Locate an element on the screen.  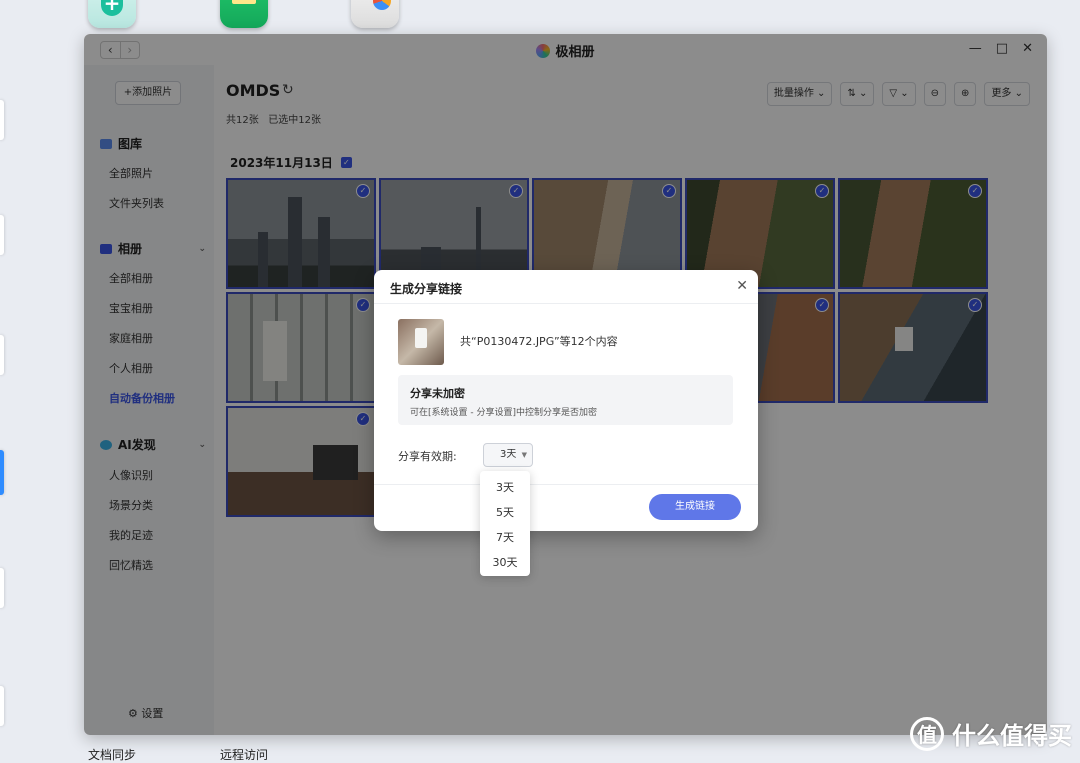
dialog-divider is located at coordinates (566, 484).